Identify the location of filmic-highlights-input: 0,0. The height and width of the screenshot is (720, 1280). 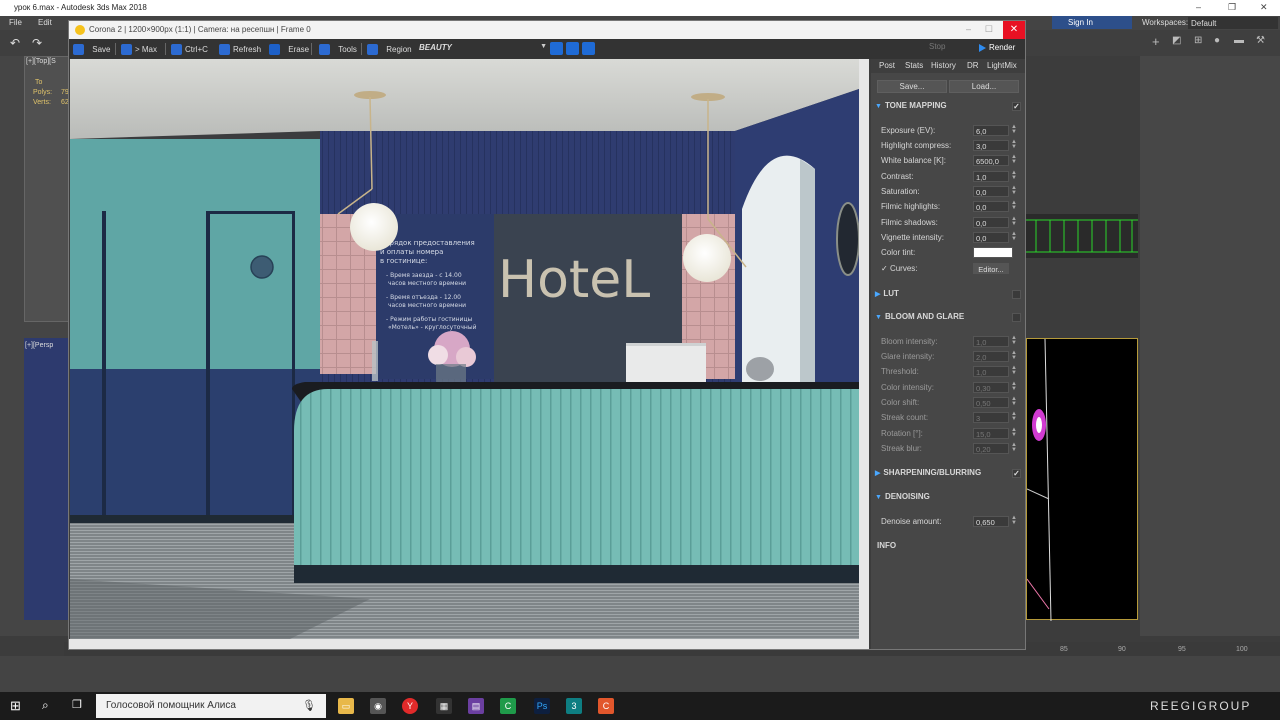
(991, 206).